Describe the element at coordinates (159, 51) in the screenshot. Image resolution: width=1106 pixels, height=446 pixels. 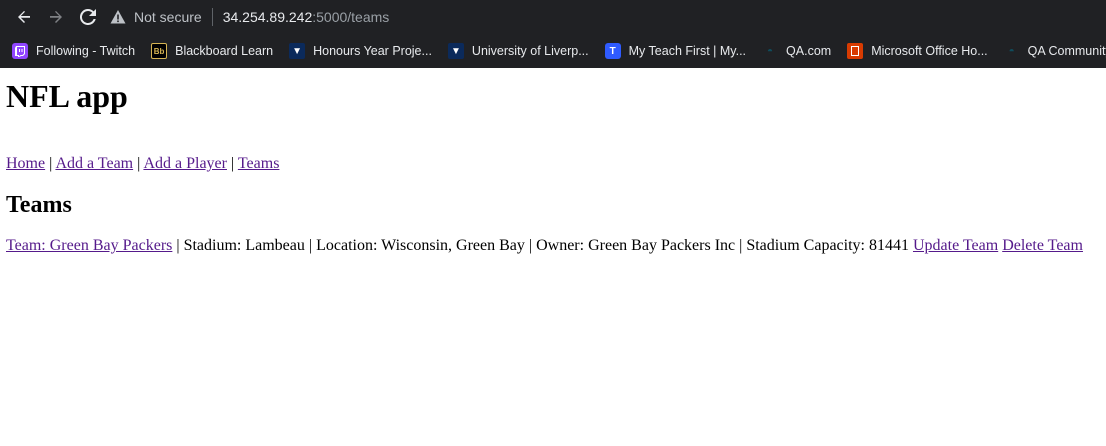
I see `blackboard-icon: Bb` at that location.